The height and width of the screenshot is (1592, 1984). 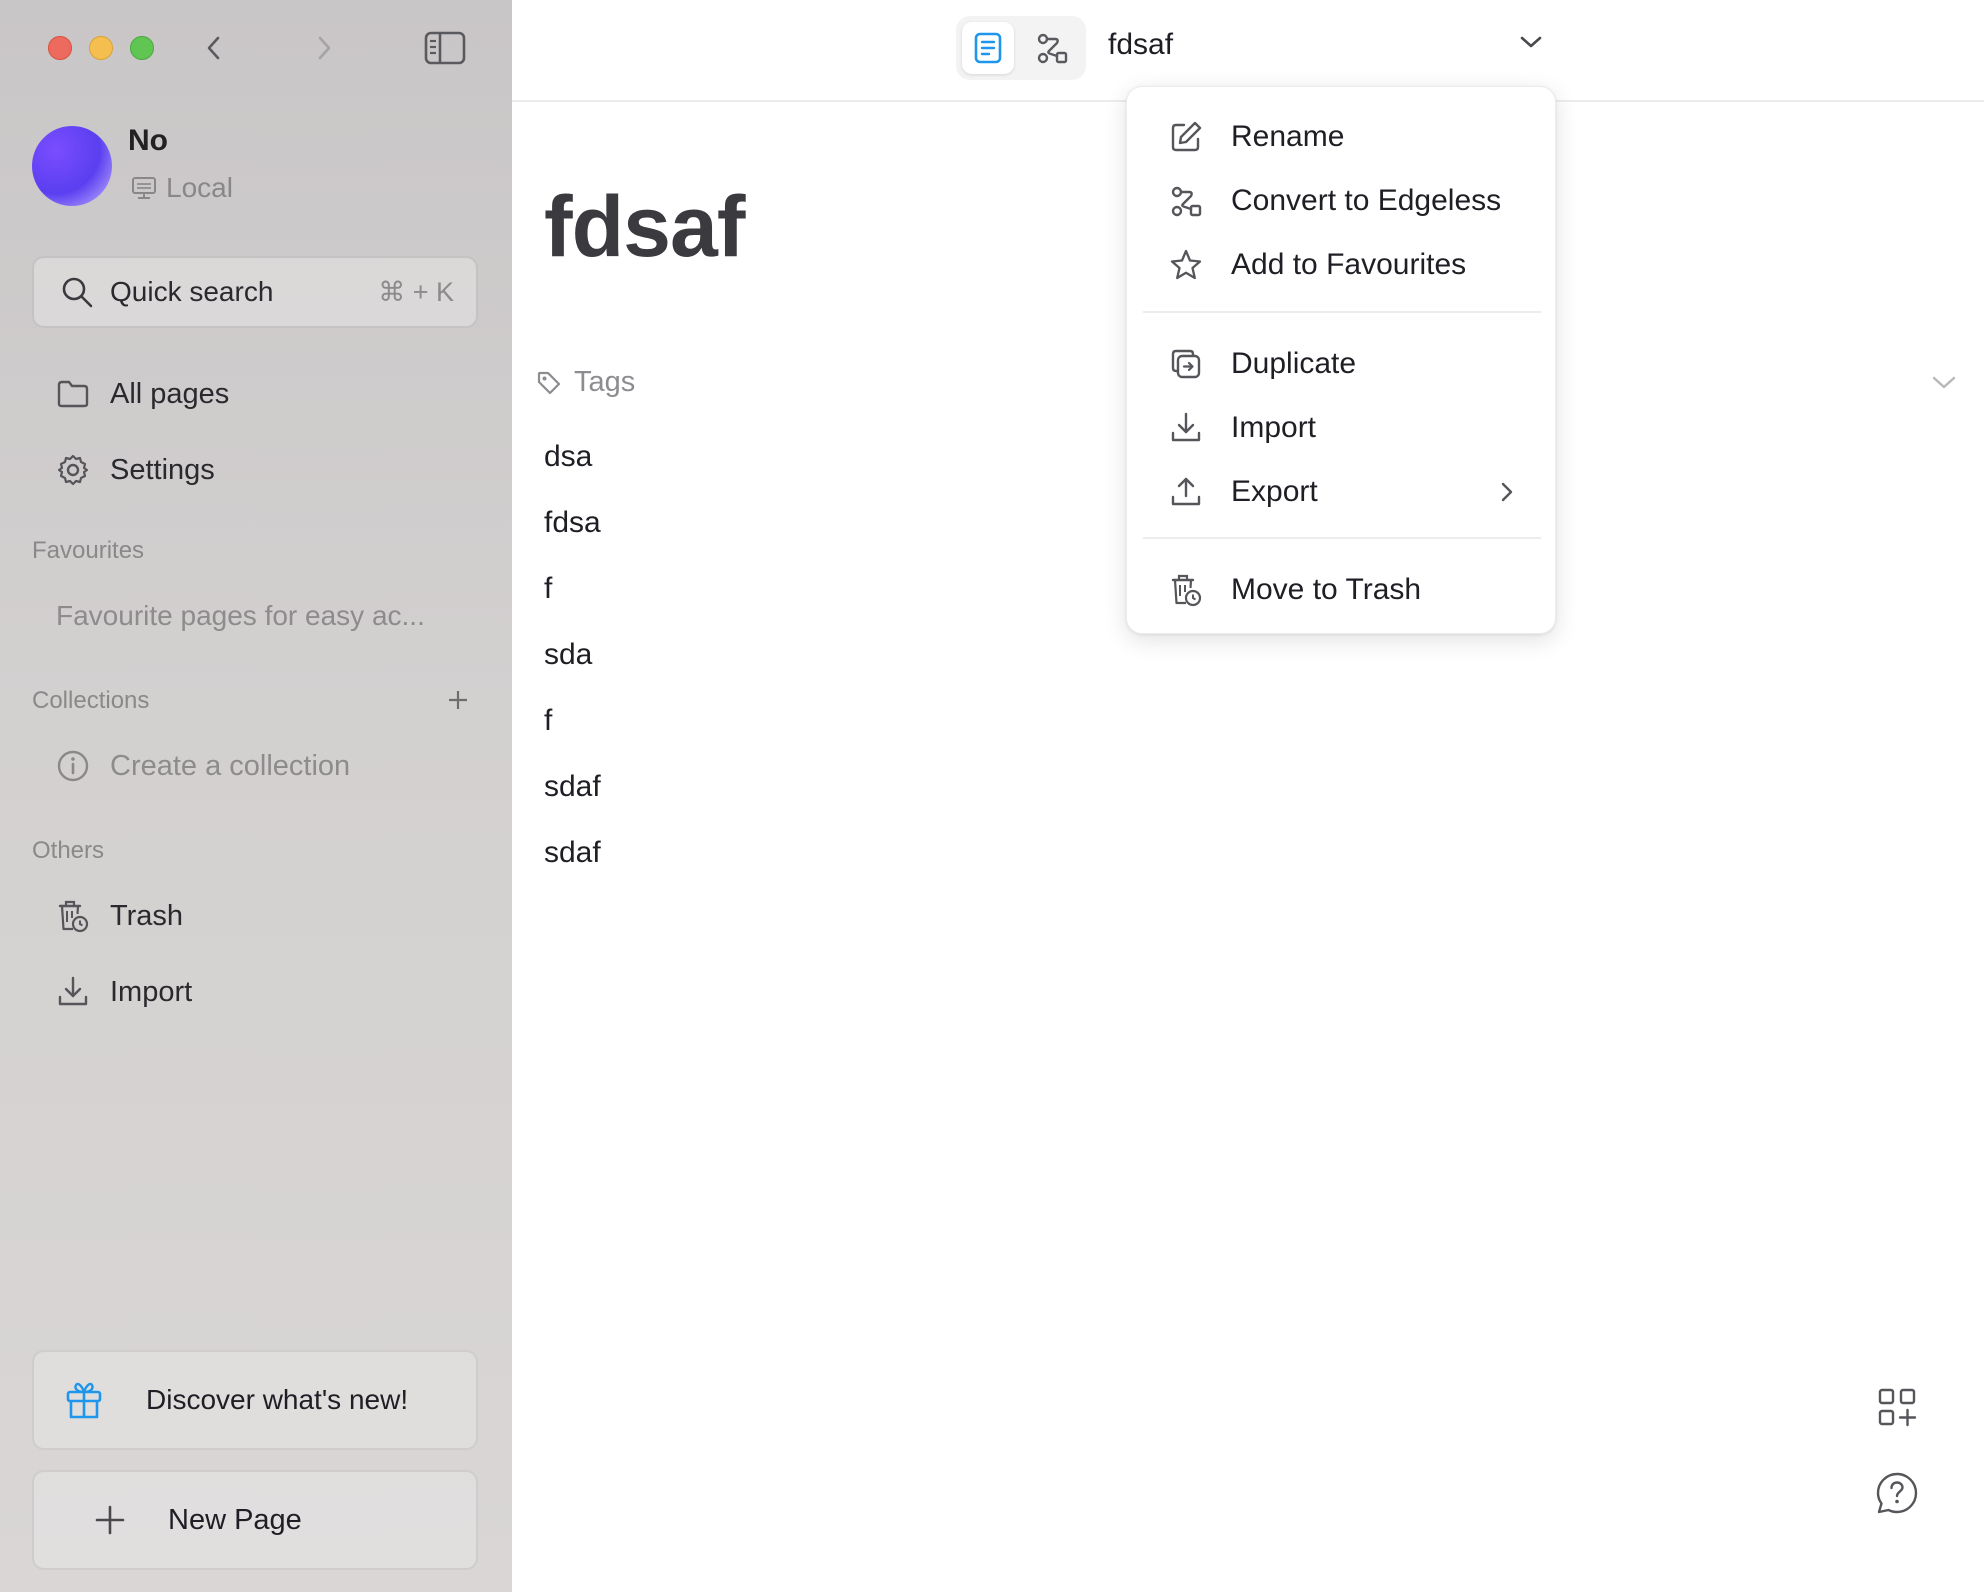 I want to click on page-icon, so click(x=988, y=48).